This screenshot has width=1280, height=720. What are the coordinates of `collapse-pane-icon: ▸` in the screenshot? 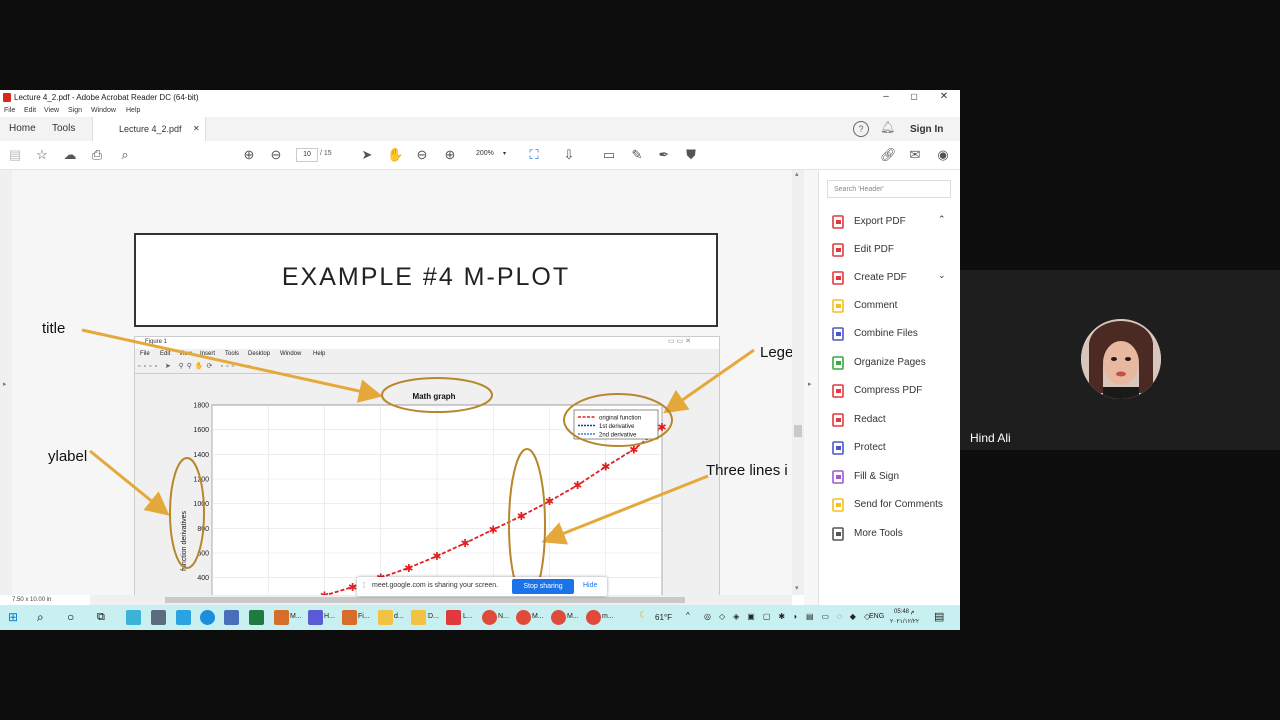 It's located at (810, 384).